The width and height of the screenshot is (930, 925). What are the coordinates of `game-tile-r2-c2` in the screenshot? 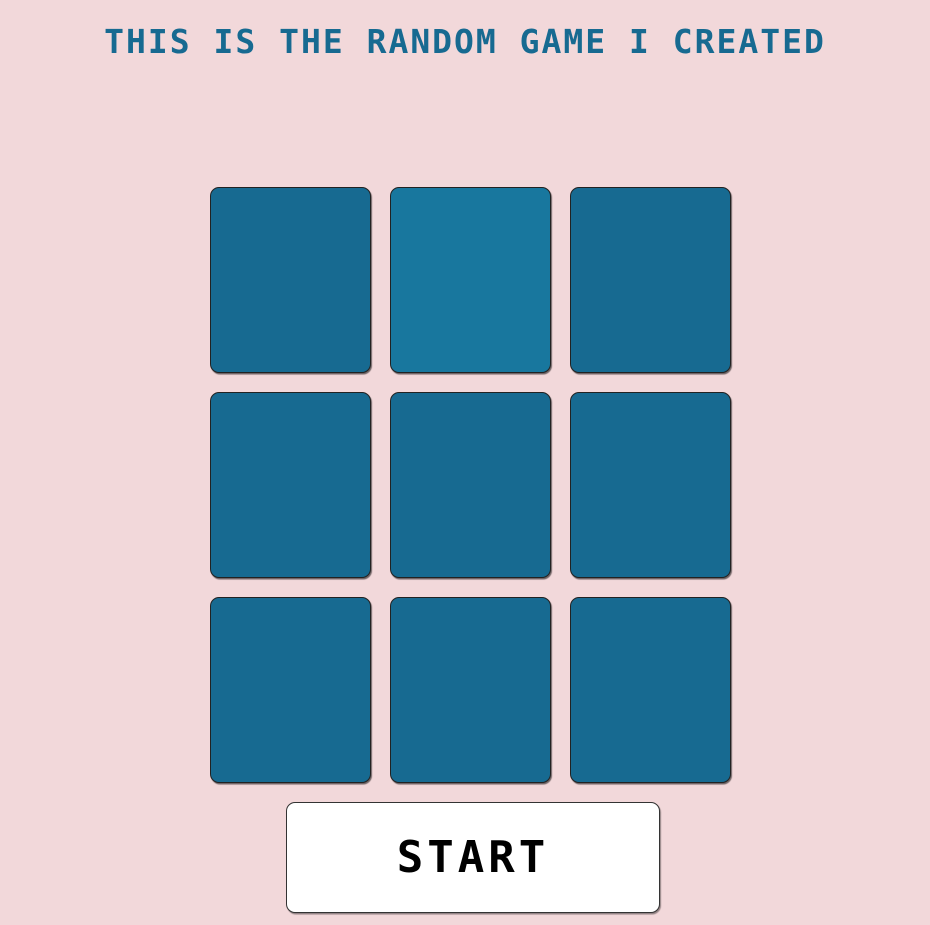 It's located at (470, 485).